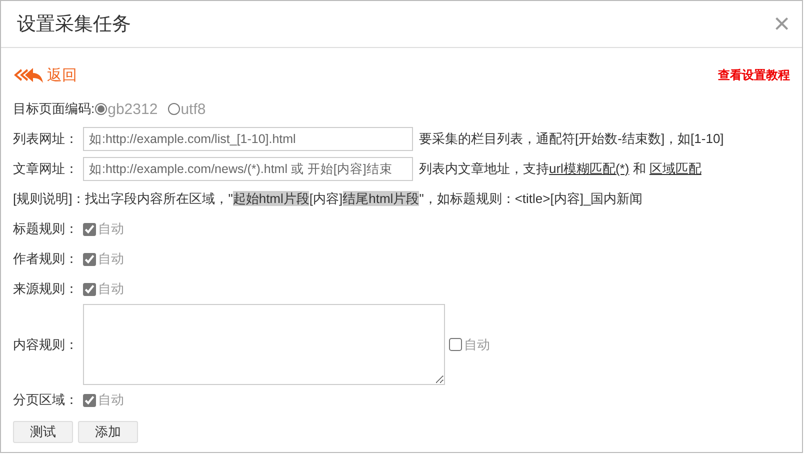 This screenshot has height=455, width=805. Describe the element at coordinates (46, 400) in the screenshot. I see `rule-label: 分页区域：` at that location.